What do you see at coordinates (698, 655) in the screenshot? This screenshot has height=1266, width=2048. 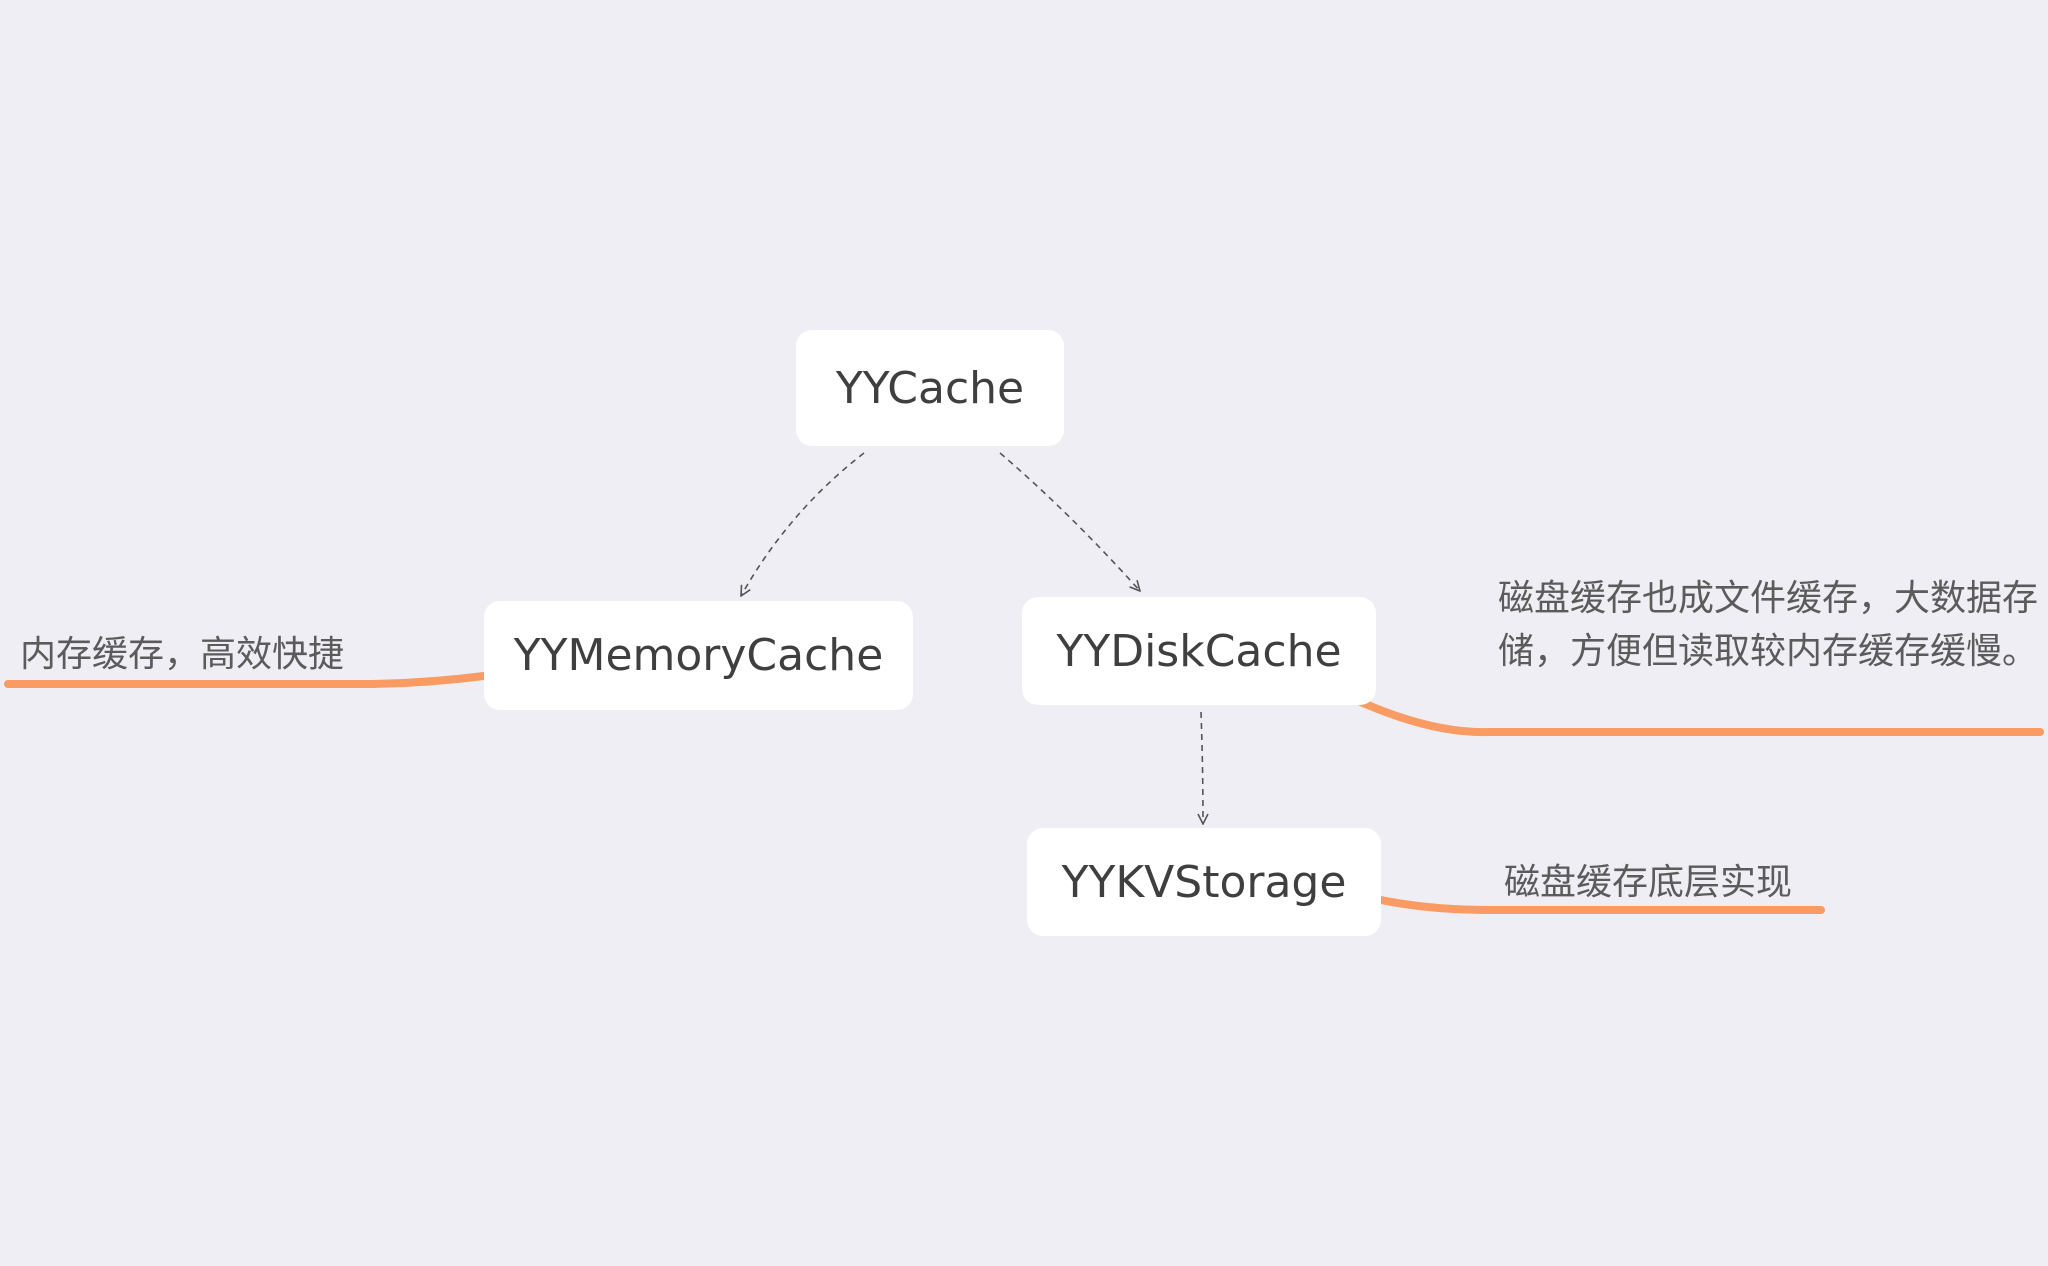 I see `node-yymemorycache: YYMemoryCache` at bounding box center [698, 655].